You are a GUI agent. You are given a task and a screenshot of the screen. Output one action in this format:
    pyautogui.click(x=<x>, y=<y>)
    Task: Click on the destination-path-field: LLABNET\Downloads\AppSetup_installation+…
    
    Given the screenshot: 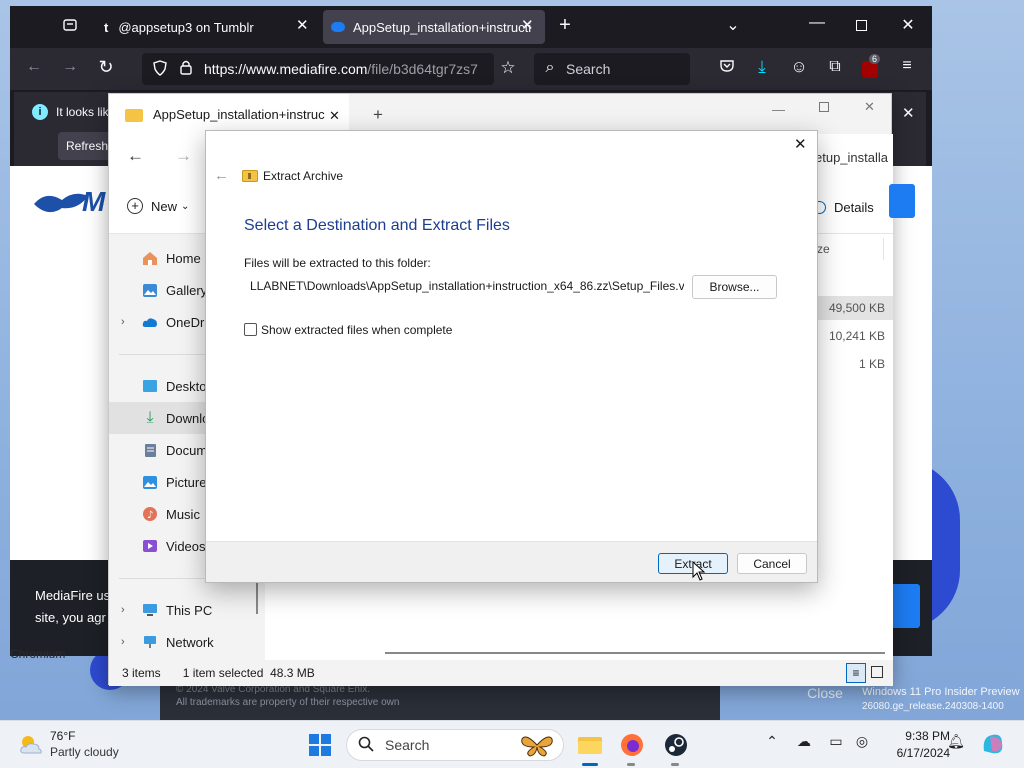 What is the action you would take?
    pyautogui.click(x=464, y=286)
    